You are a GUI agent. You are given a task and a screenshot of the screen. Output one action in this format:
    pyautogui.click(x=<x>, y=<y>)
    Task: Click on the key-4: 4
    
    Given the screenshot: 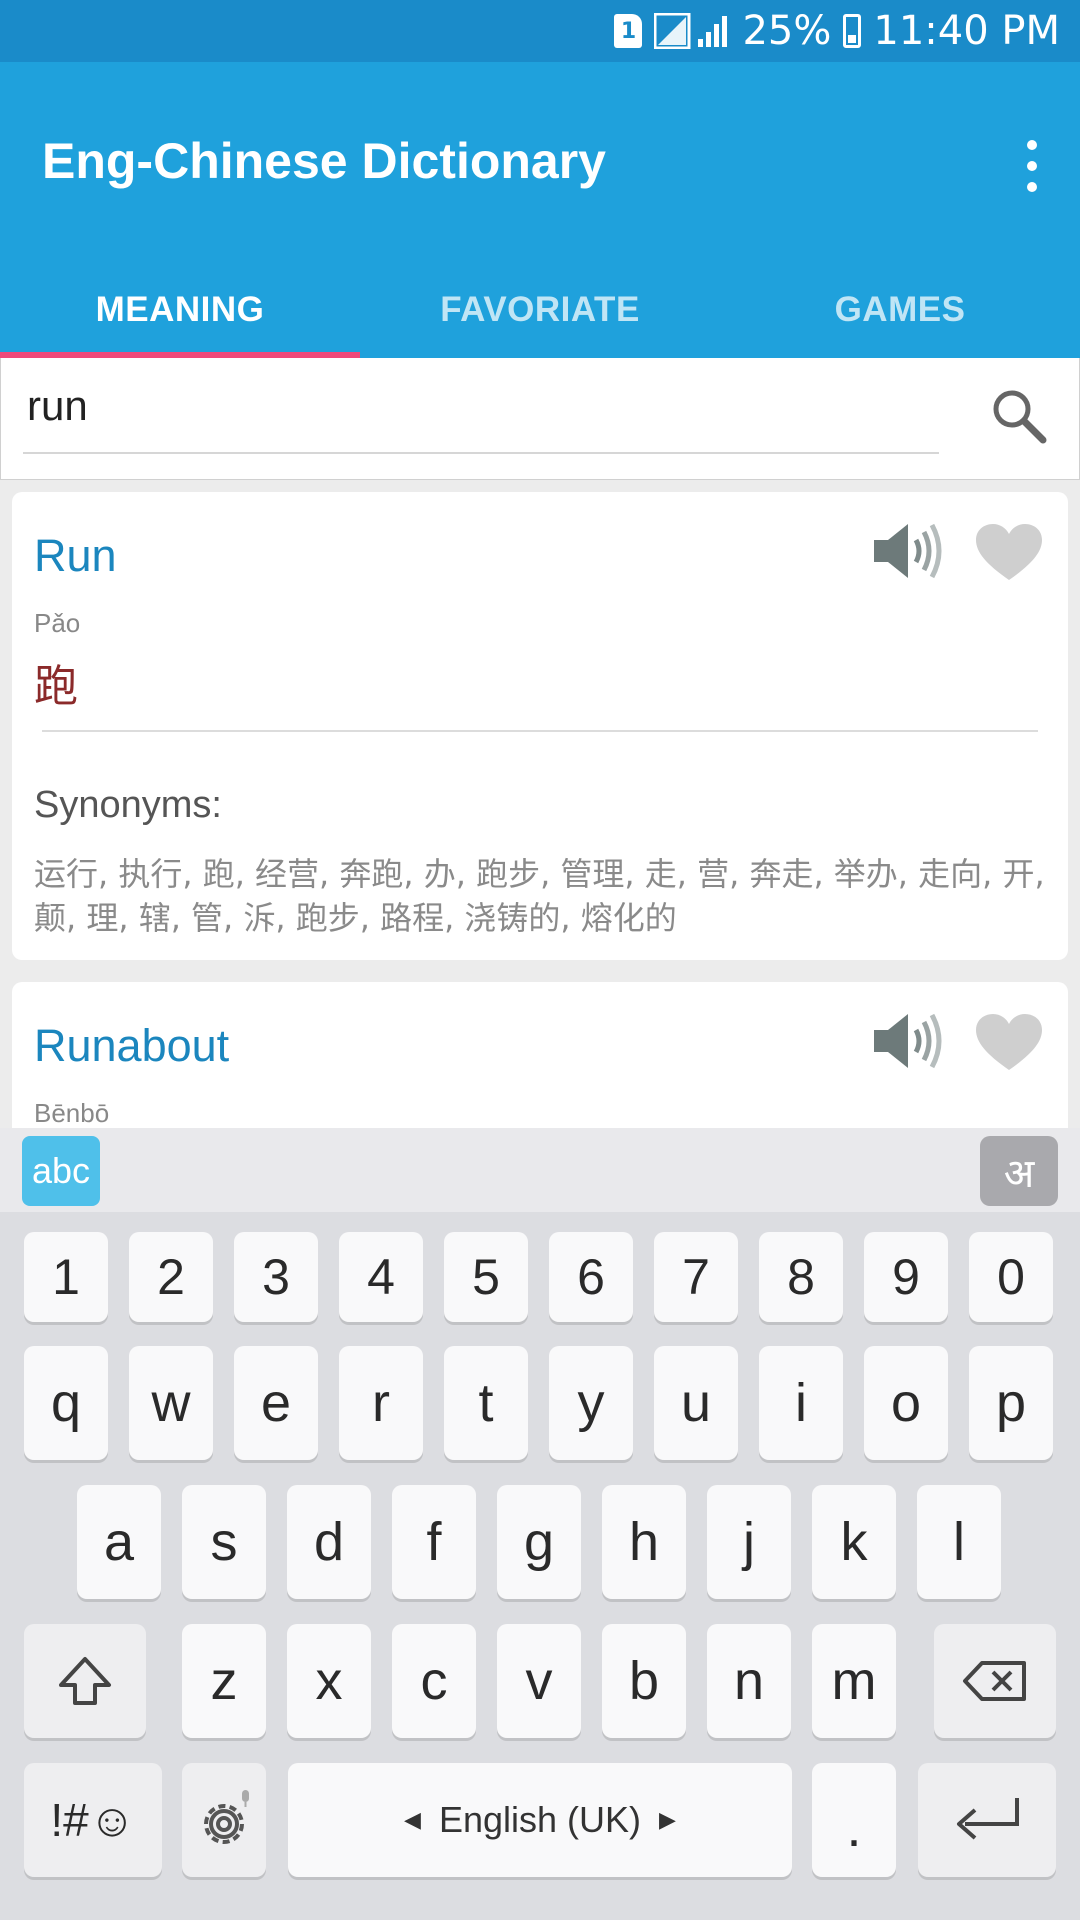 What is the action you would take?
    pyautogui.click(x=381, y=1277)
    